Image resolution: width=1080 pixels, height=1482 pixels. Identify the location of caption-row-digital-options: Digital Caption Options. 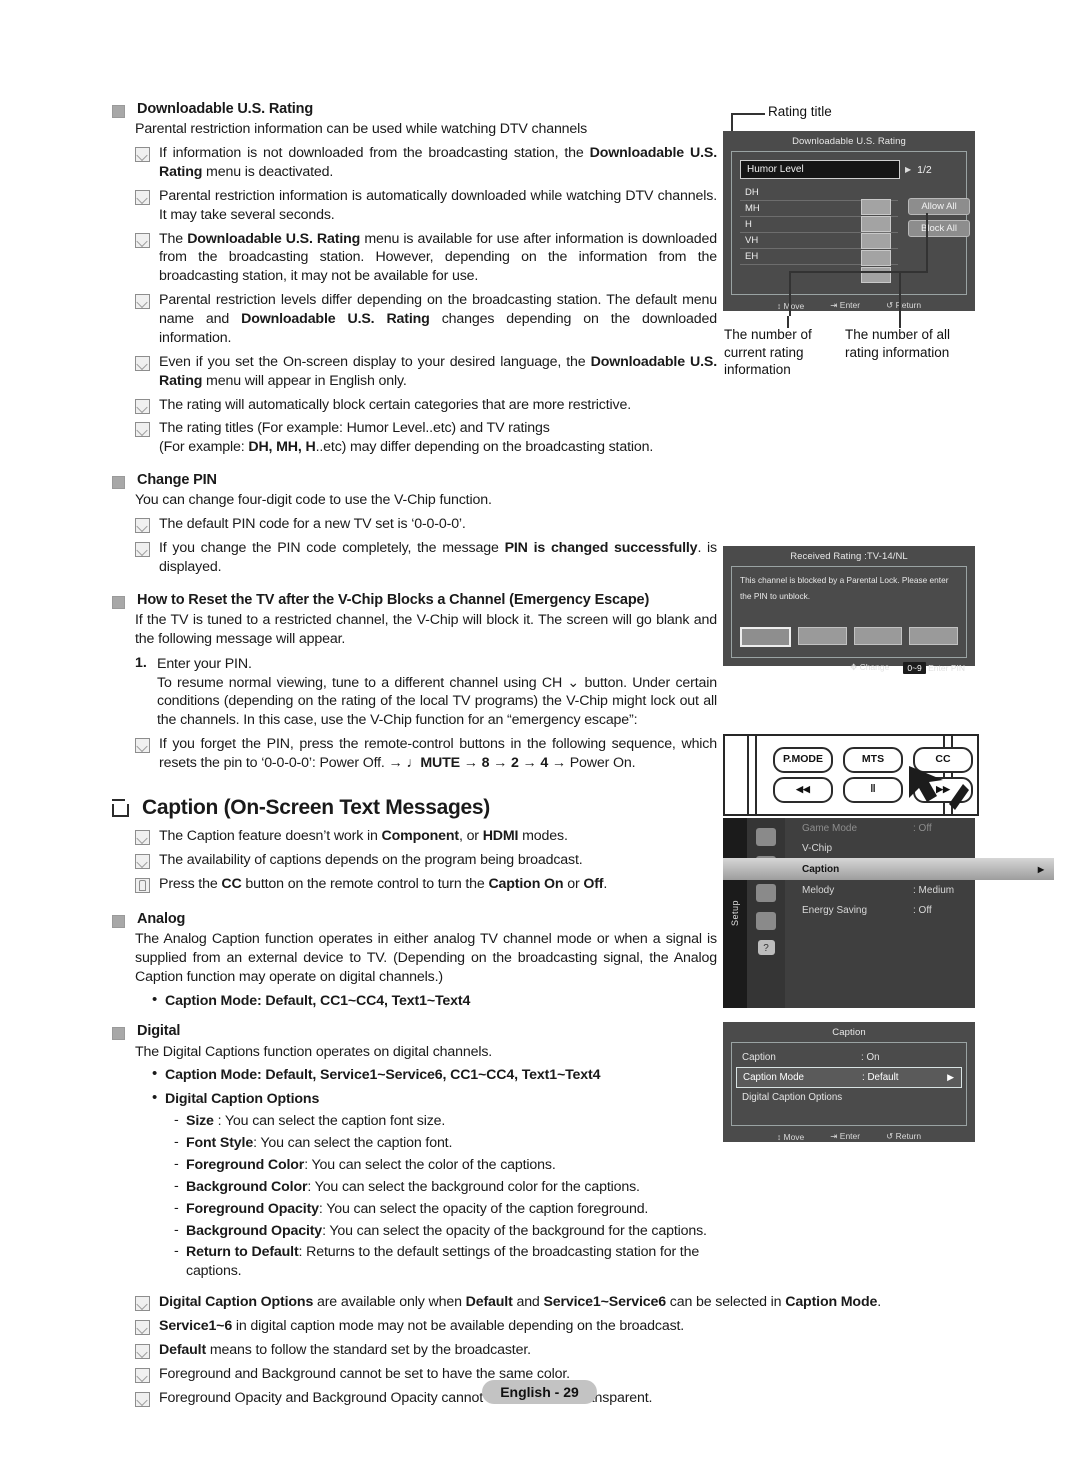
(849, 1097).